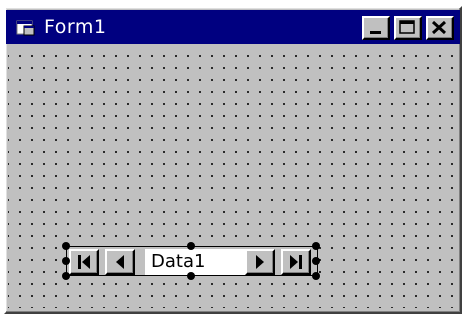 Image resolution: width=466 pixels, height=318 pixels. What do you see at coordinates (191, 246) in the screenshot?
I see `resize-handle-top` at bounding box center [191, 246].